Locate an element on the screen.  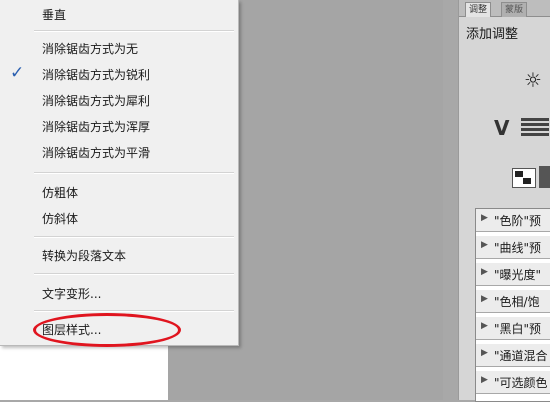
menu-item-label: 垂直 is located at coordinates (54, 15).